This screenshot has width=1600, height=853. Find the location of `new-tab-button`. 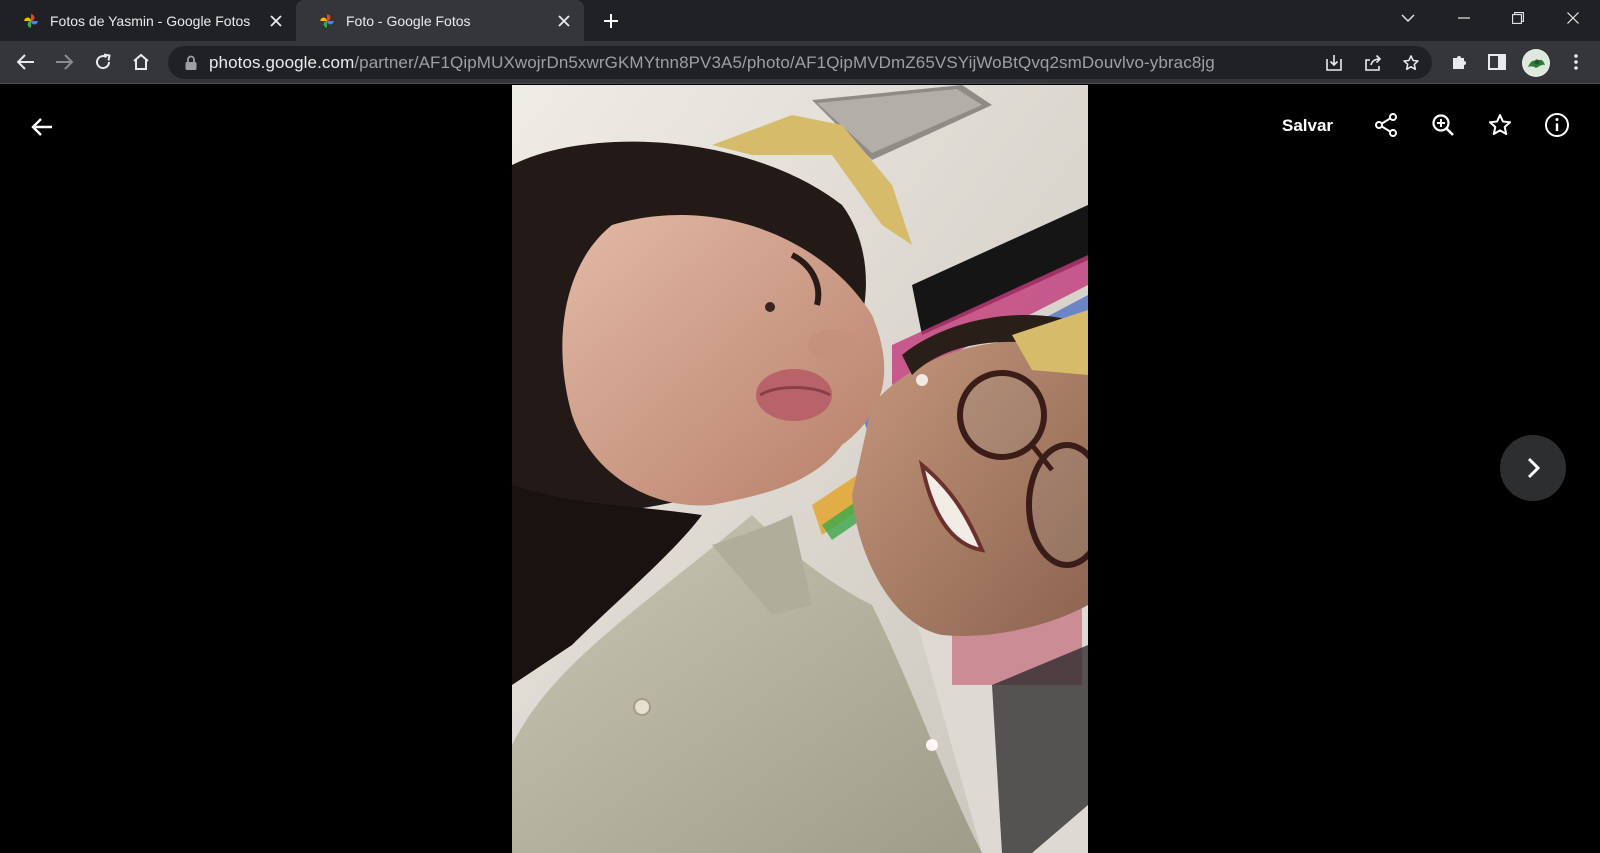

new-tab-button is located at coordinates (611, 21).